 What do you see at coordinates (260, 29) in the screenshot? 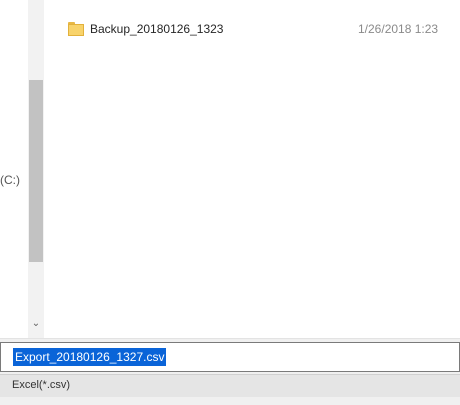
I see `list-item: Backup_20180126_1323 1/26/2018 1:23` at bounding box center [260, 29].